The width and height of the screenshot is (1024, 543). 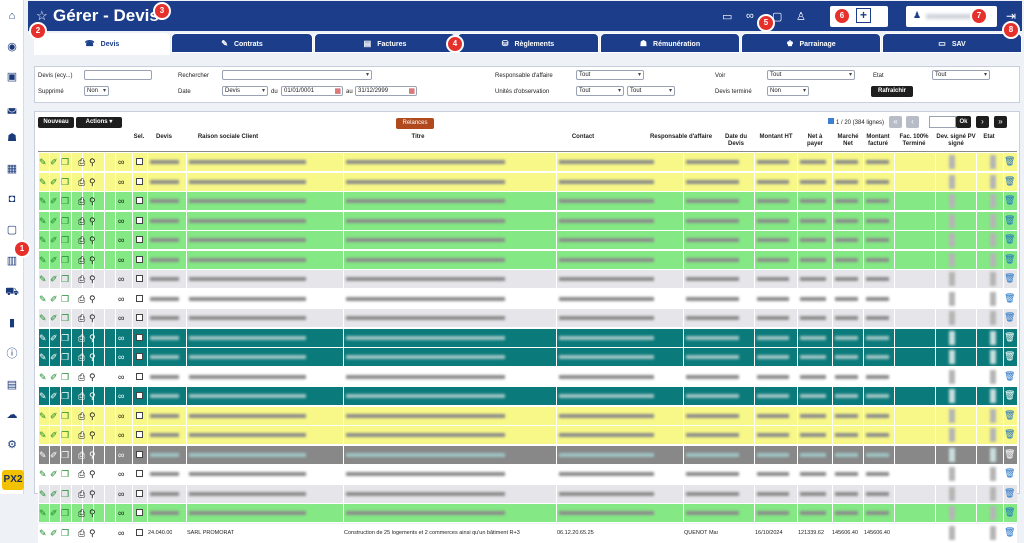 What do you see at coordinates (12, 199) in the screenshot?
I see `truck-icon: ◘` at bounding box center [12, 199].